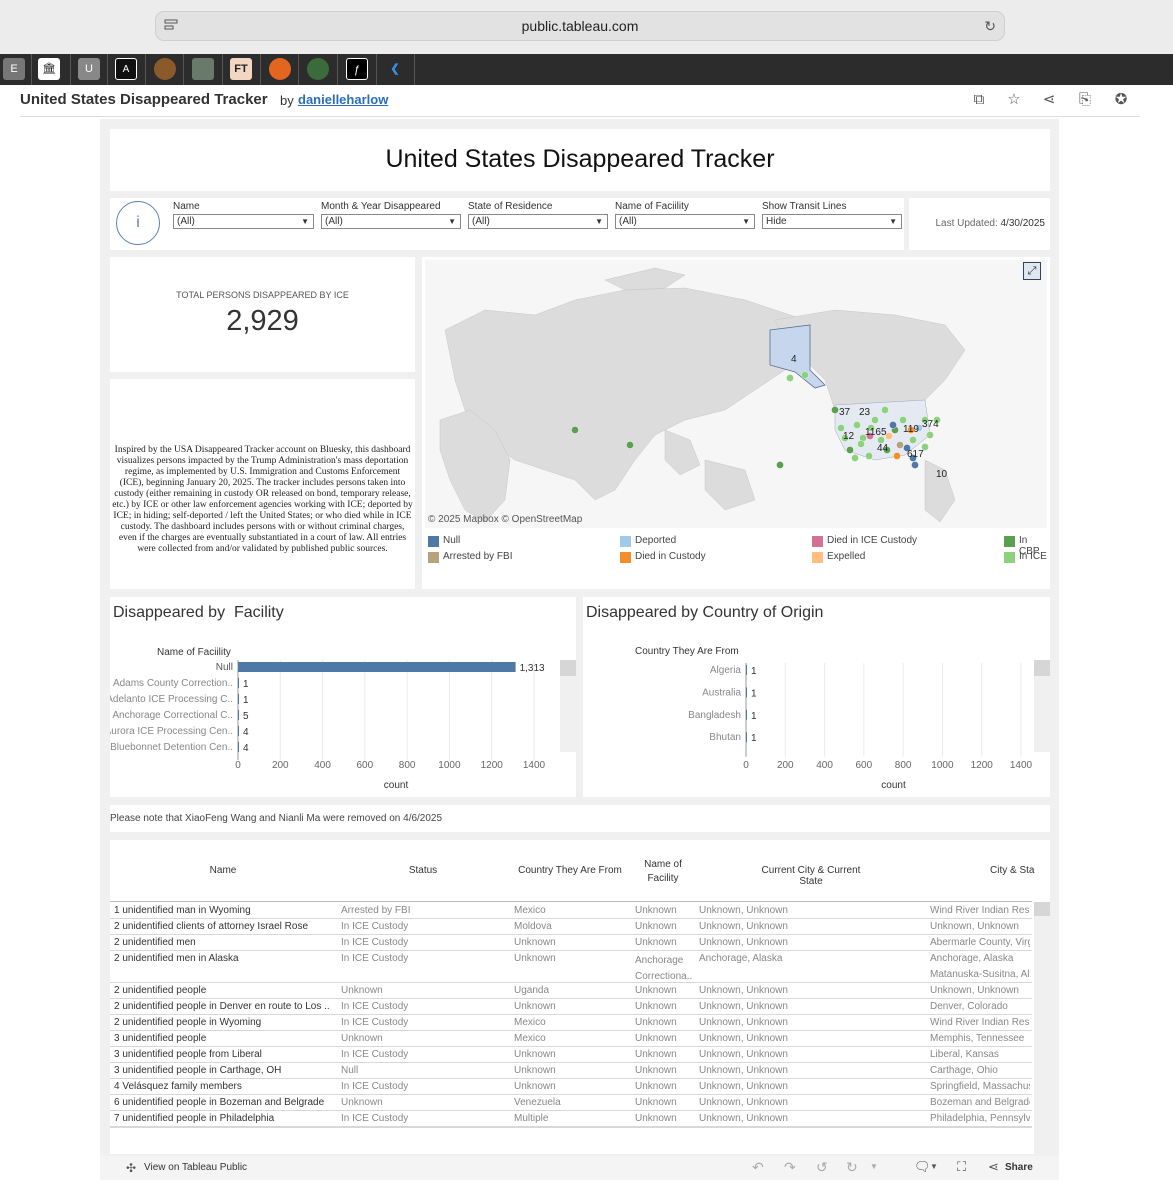 The image size is (1173, 1200). What do you see at coordinates (280, 69) in the screenshot?
I see `bookmark-orange-icon` at bounding box center [280, 69].